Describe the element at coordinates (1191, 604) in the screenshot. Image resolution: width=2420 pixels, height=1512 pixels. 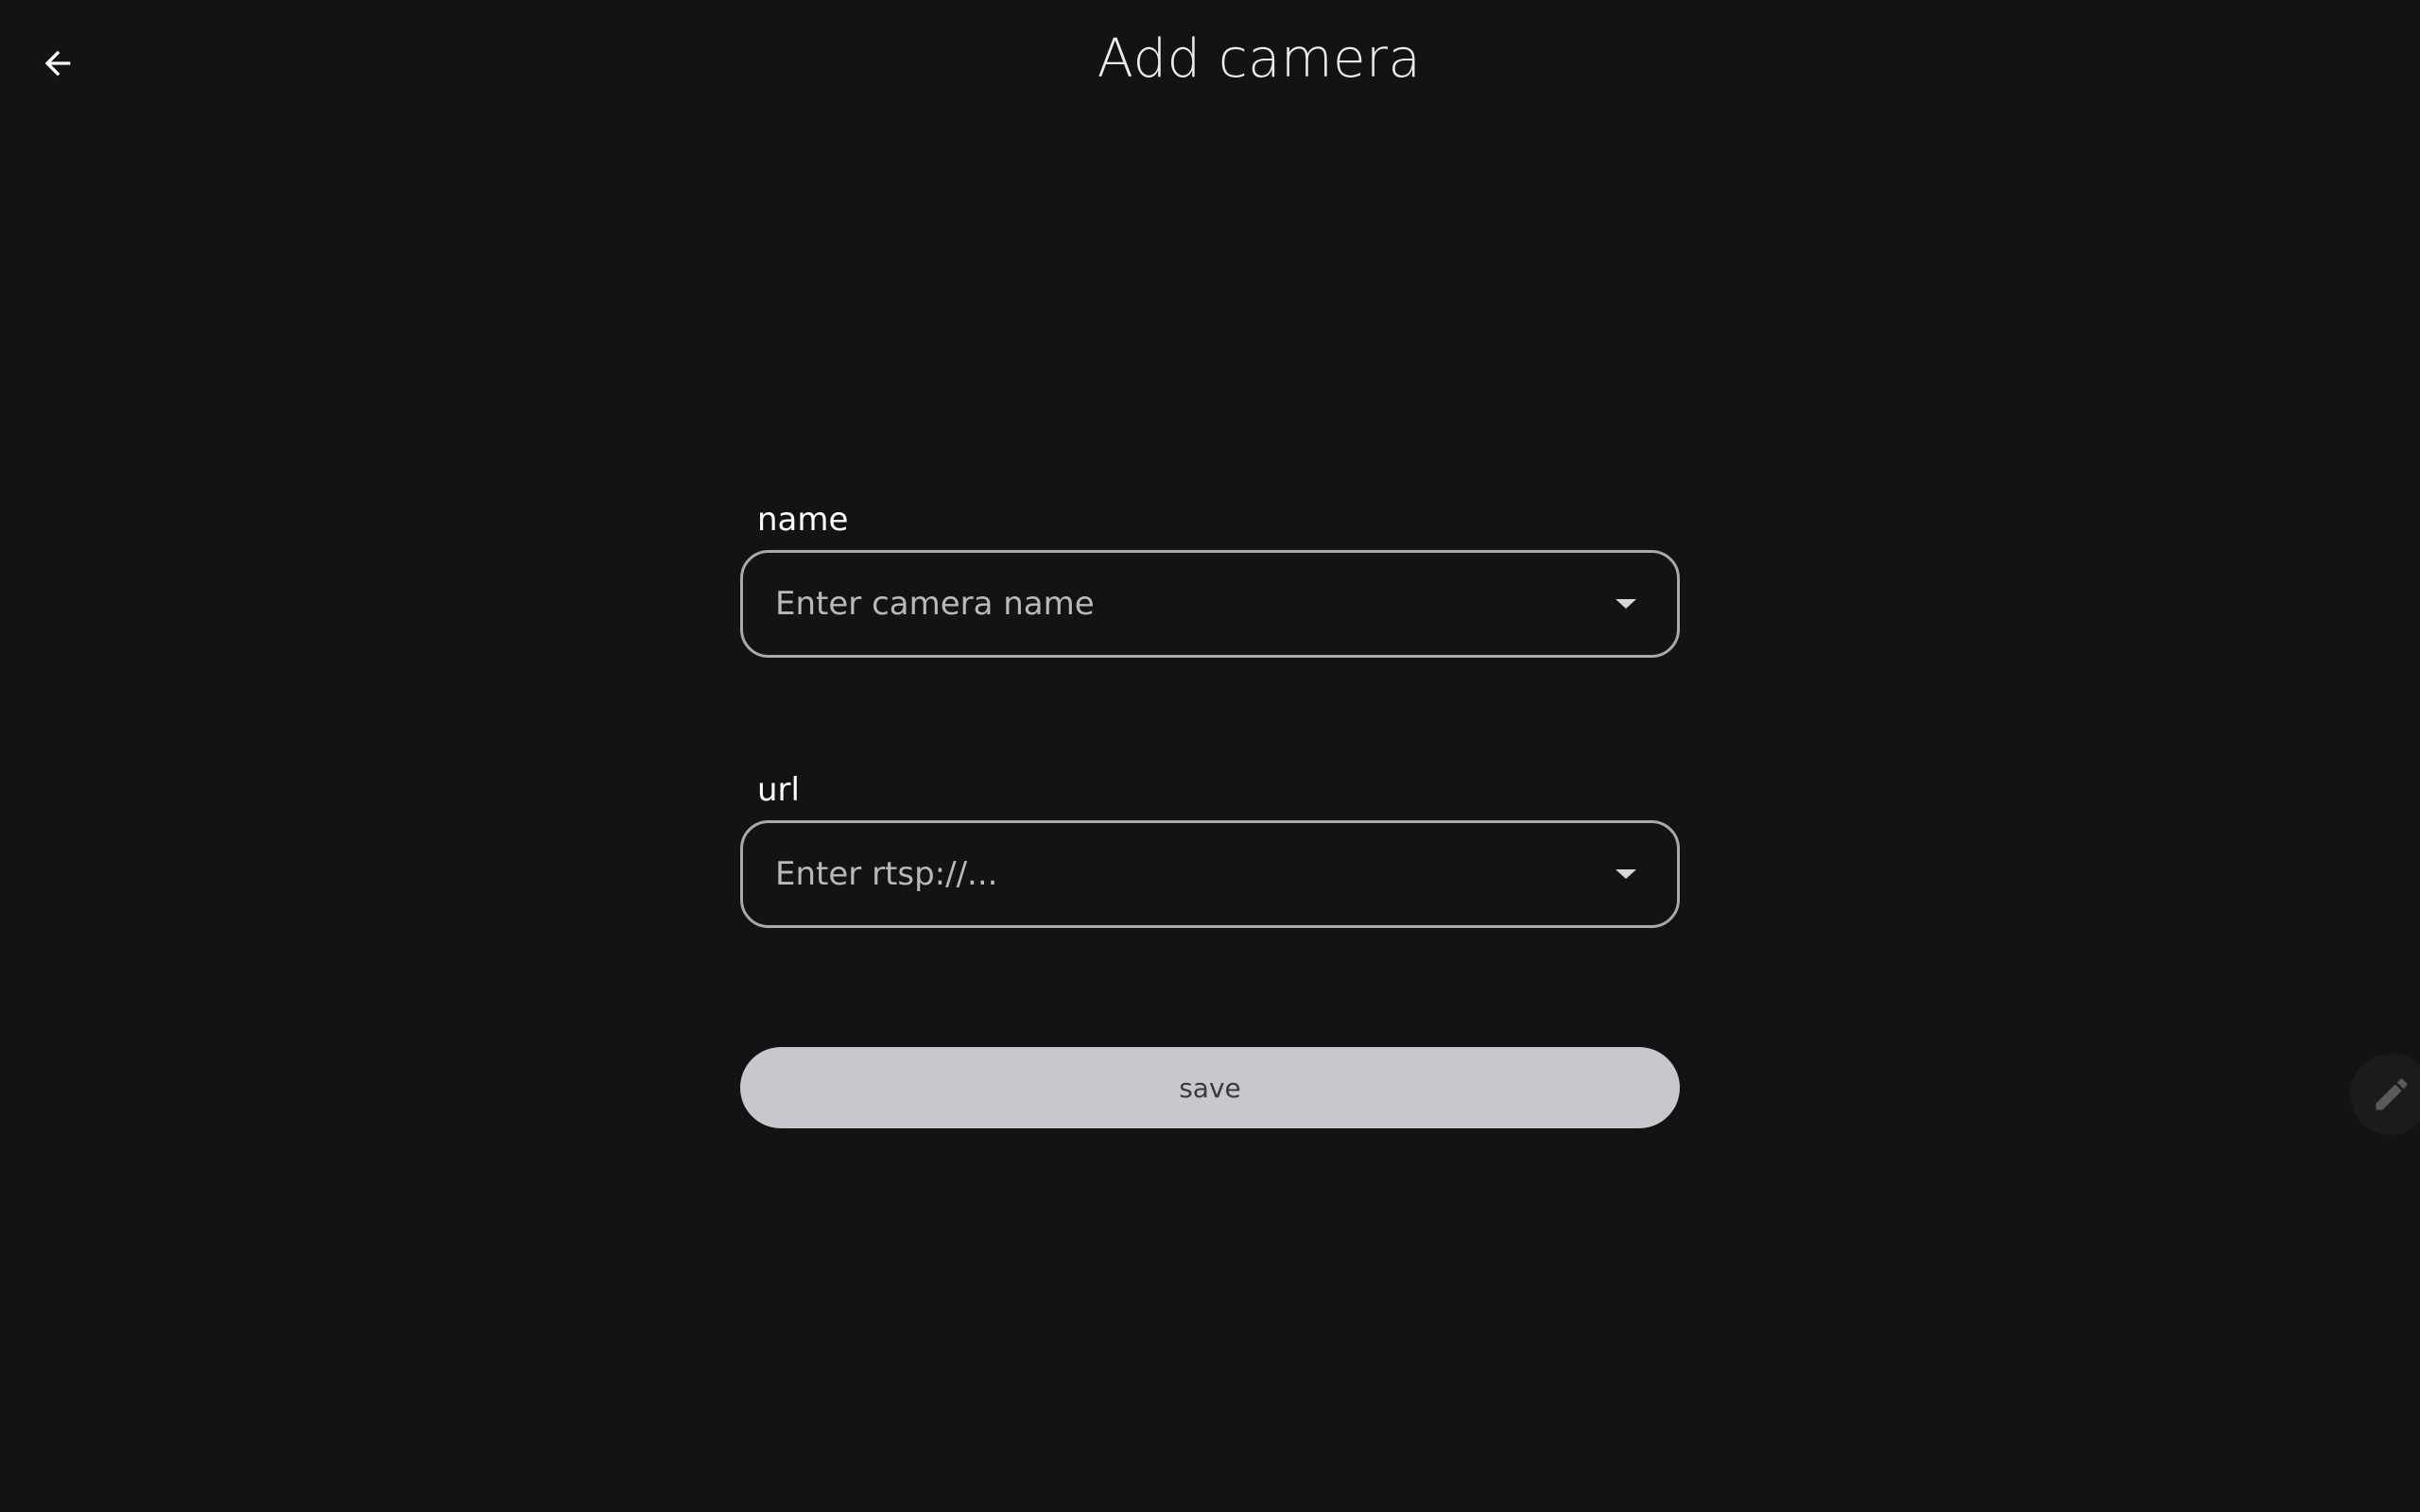
I see `camera-name-input` at that location.